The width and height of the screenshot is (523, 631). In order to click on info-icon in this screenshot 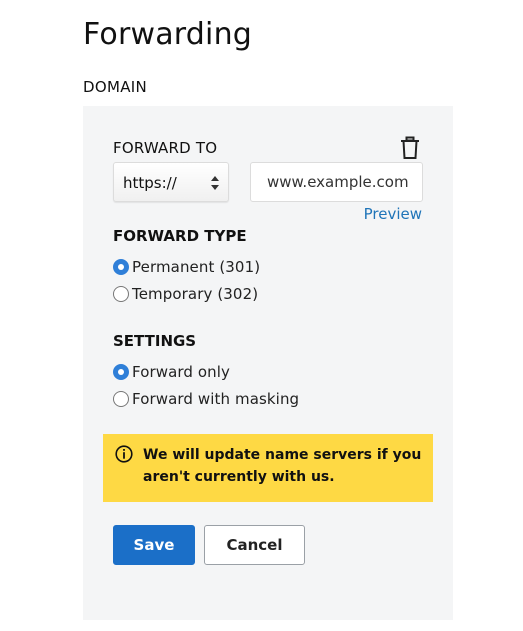, I will do `click(124, 454)`.